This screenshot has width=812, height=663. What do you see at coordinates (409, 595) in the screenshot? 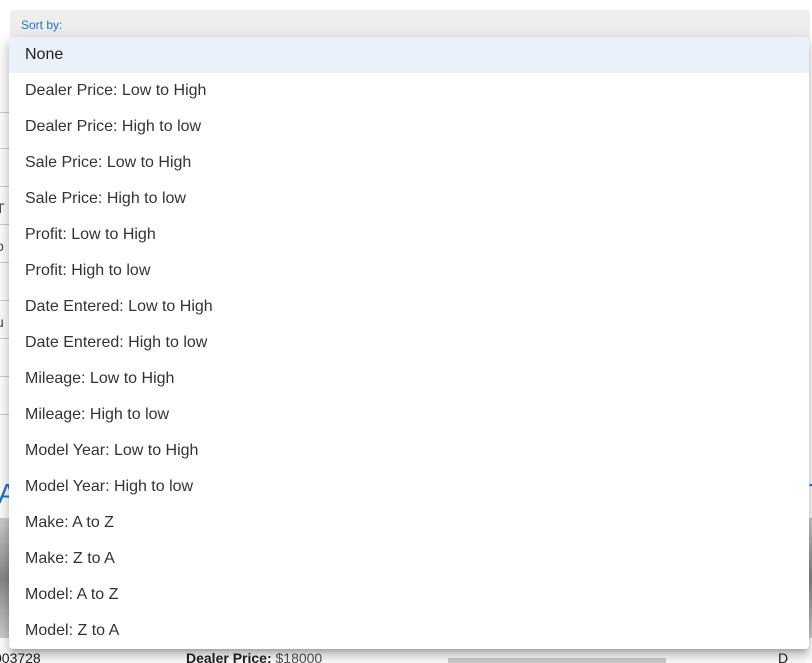
I see `sort-option-model-asc: Model: A to Z` at bounding box center [409, 595].